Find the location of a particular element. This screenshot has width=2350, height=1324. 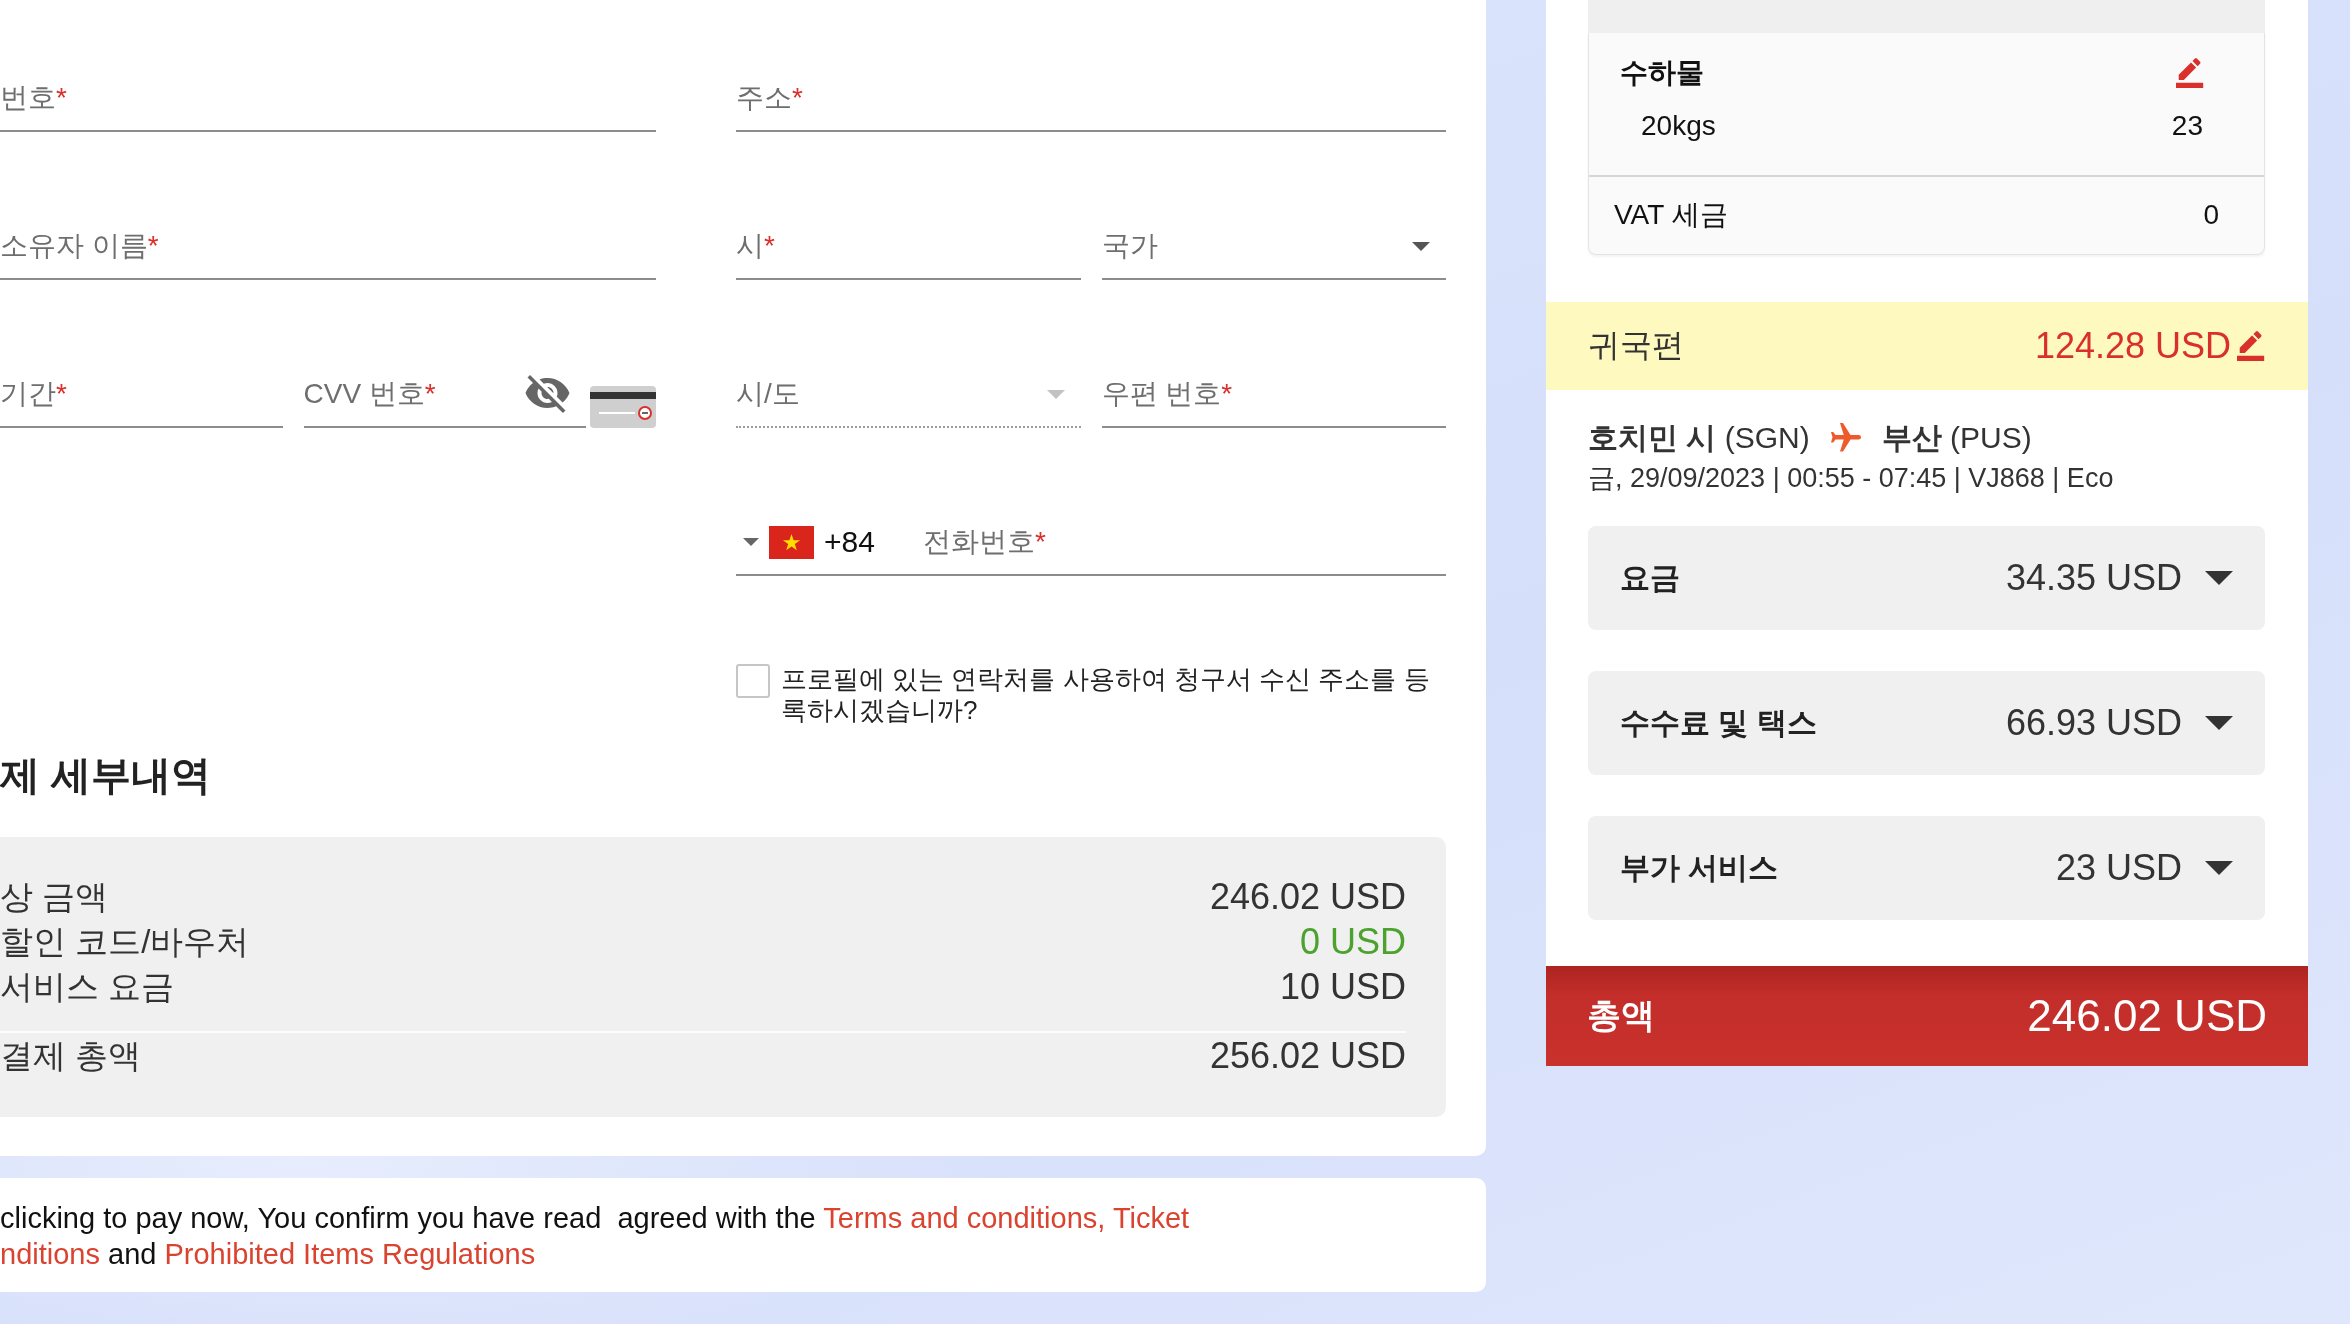

checkbox is located at coordinates (753, 681).